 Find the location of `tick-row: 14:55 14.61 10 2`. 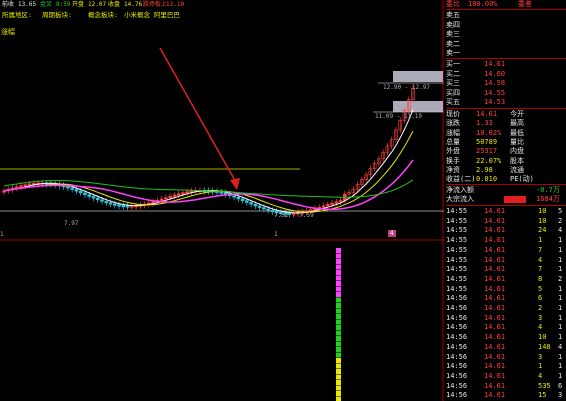

tick-row: 14:55 14.61 10 2 is located at coordinates (506, 221).